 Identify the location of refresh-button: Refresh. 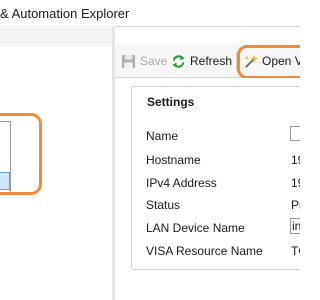
(201, 61).